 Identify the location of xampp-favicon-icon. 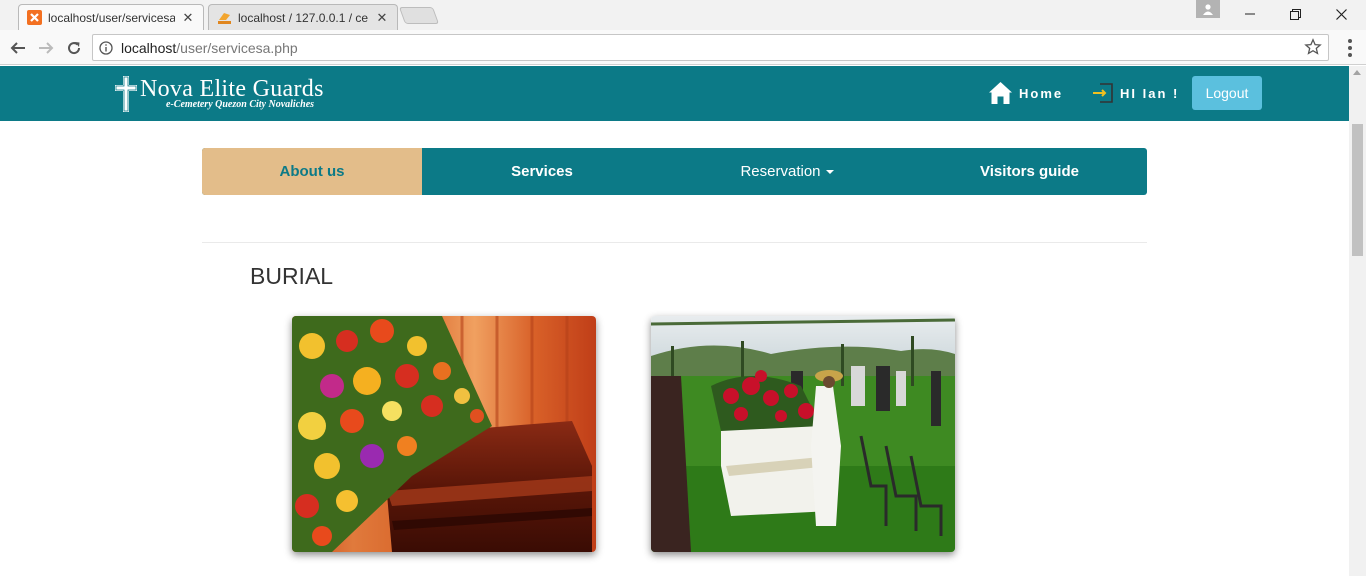
(34, 17).